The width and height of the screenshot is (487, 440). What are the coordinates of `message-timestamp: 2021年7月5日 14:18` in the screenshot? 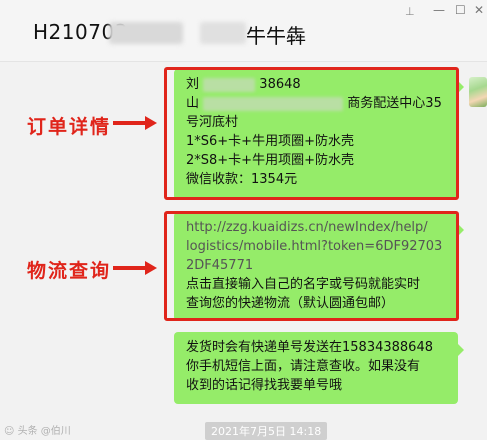 It's located at (266, 431).